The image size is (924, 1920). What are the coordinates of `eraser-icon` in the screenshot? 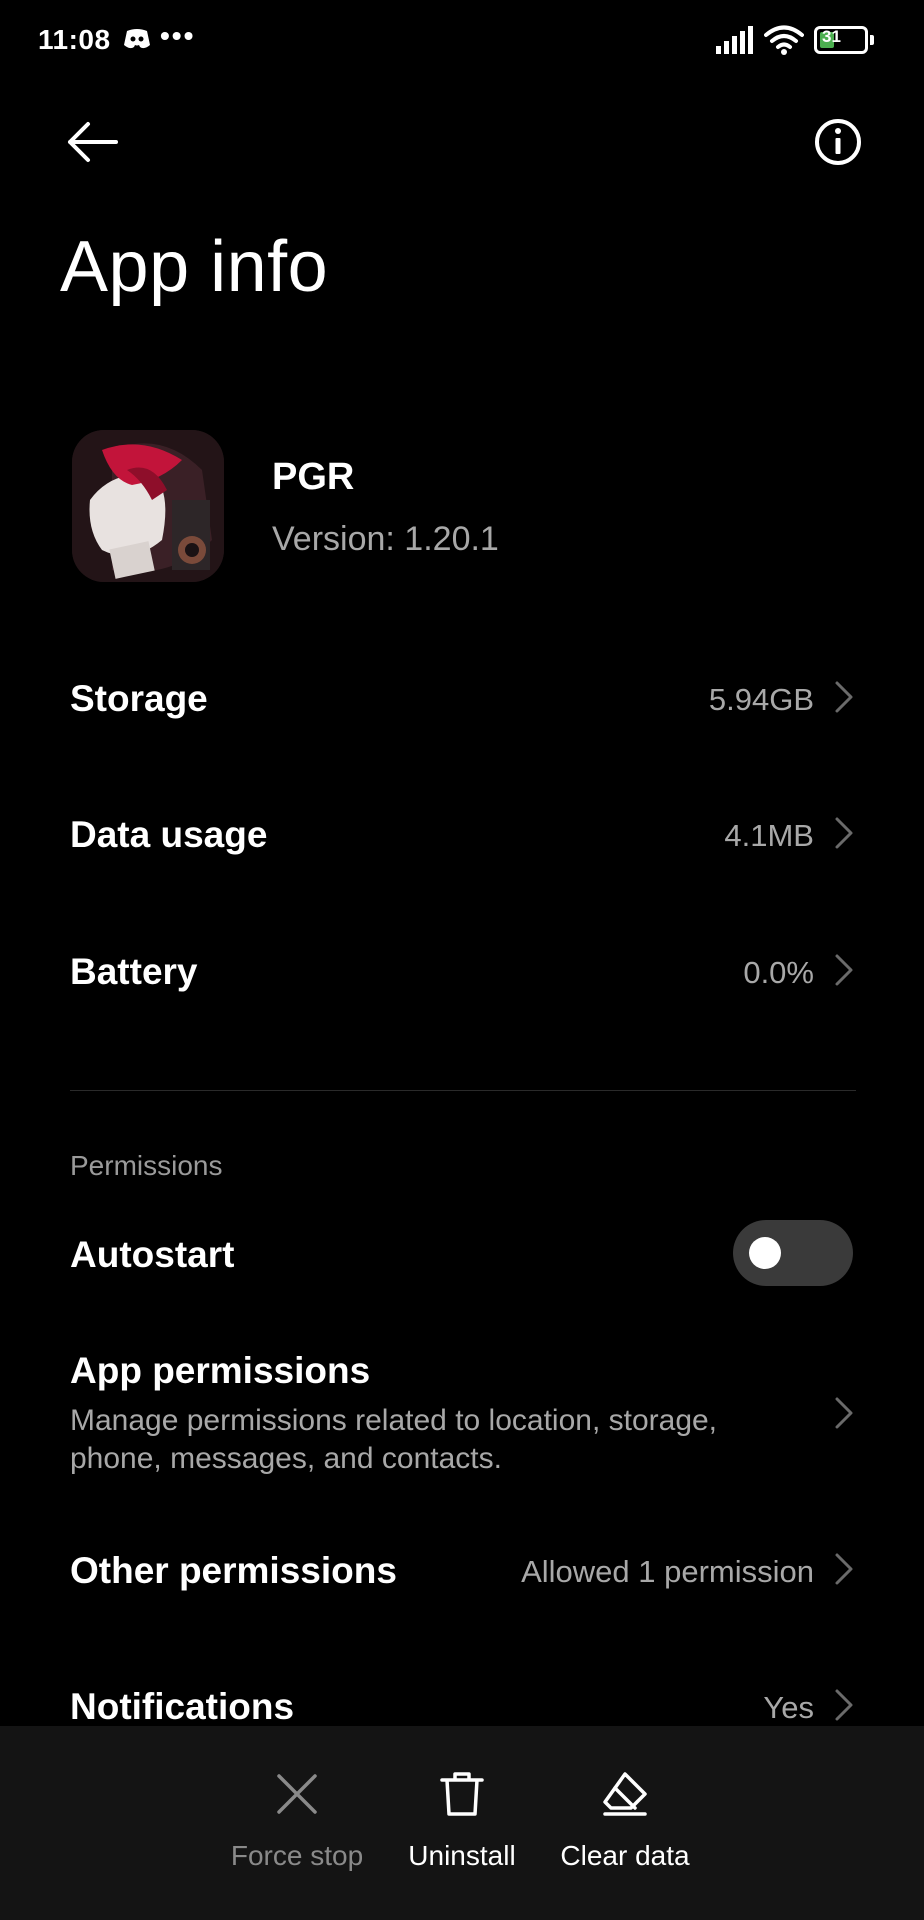 It's located at (625, 1794).